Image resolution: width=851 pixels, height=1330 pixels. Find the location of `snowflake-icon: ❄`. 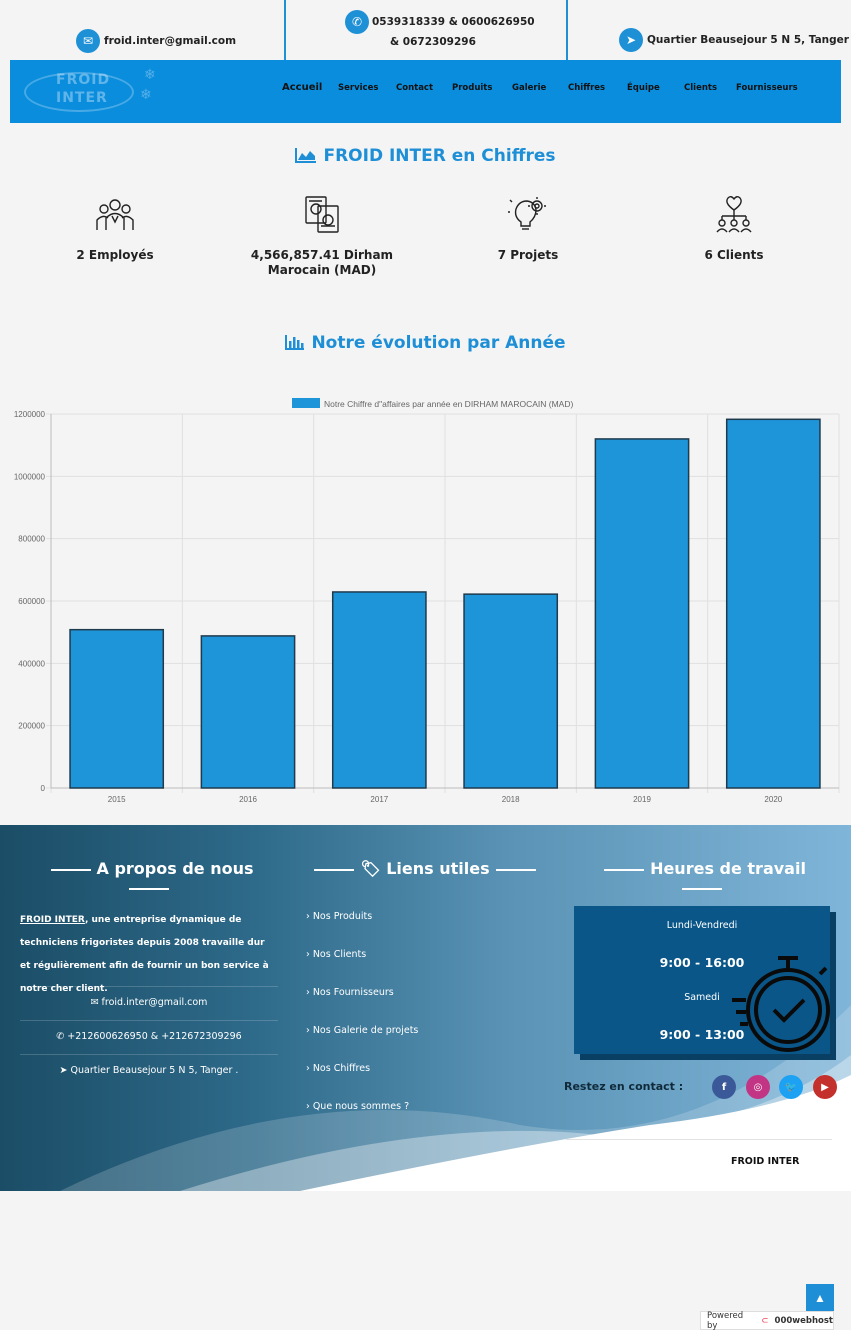

snowflake-icon: ❄ is located at coordinates (146, 94).